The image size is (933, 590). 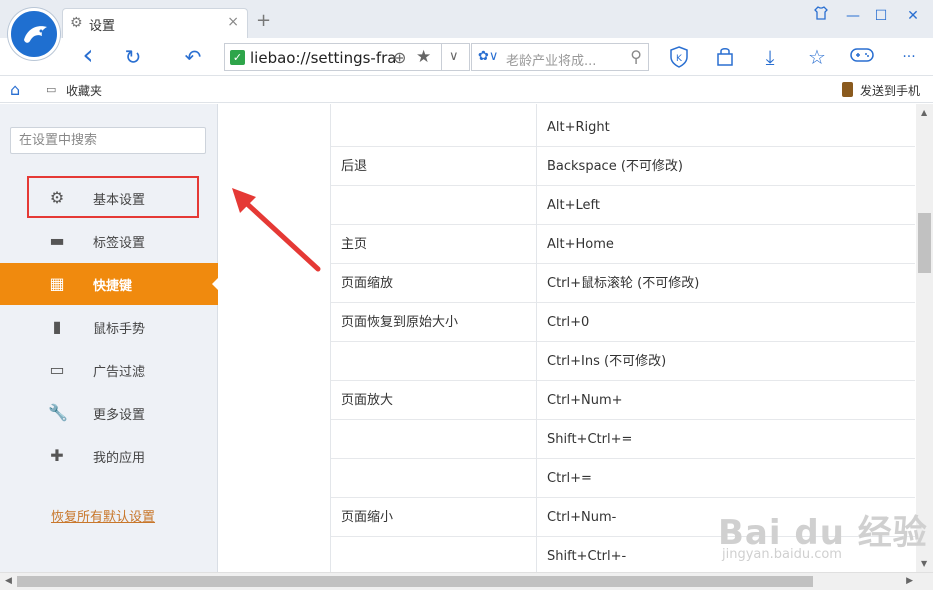 What do you see at coordinates (51, 89) in the screenshot?
I see `folder-icon: ▭` at bounding box center [51, 89].